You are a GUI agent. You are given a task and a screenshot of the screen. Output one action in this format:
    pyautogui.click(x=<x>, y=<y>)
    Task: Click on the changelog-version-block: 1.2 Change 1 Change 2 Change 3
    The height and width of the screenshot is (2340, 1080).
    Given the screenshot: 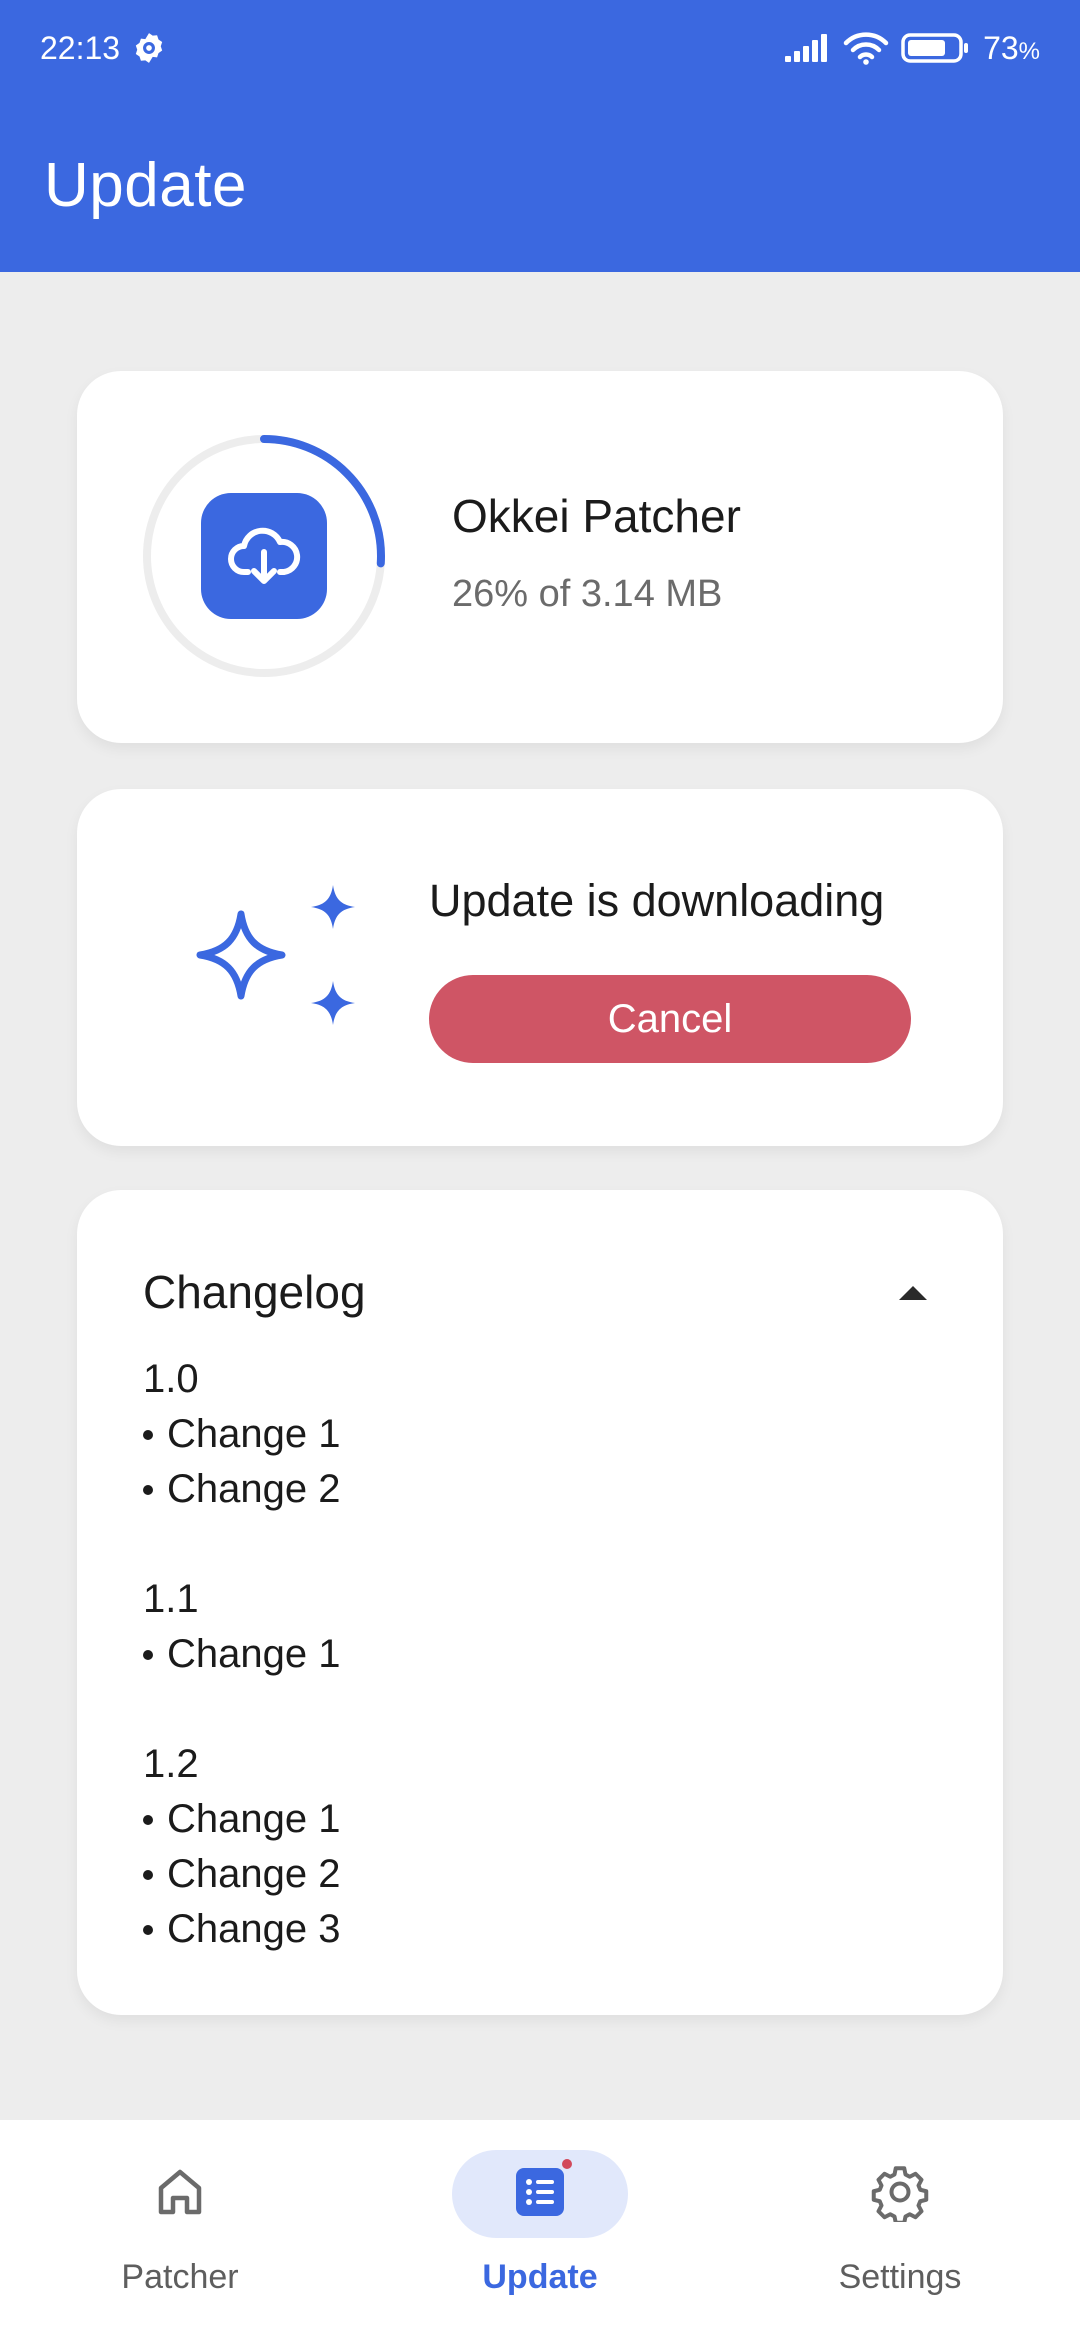 What is the action you would take?
    pyautogui.click(x=241, y=1847)
    